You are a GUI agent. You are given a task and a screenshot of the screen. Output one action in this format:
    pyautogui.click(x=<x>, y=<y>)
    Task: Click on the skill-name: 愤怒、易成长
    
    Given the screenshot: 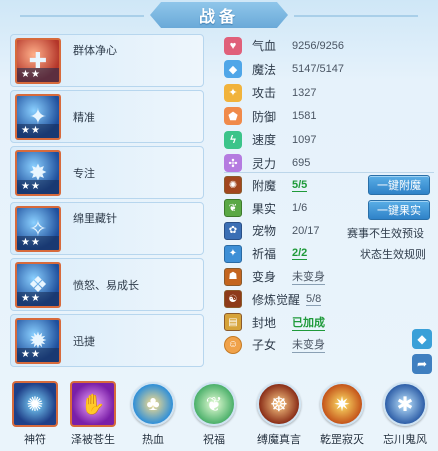 What is the action you would take?
    pyautogui.click(x=106, y=285)
    